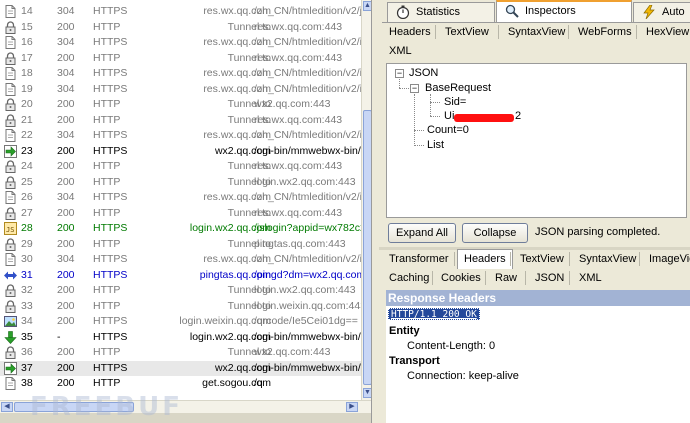 This screenshot has width=690, height=423. I want to click on tab-response-imageview: ImageView, so click(666, 259).